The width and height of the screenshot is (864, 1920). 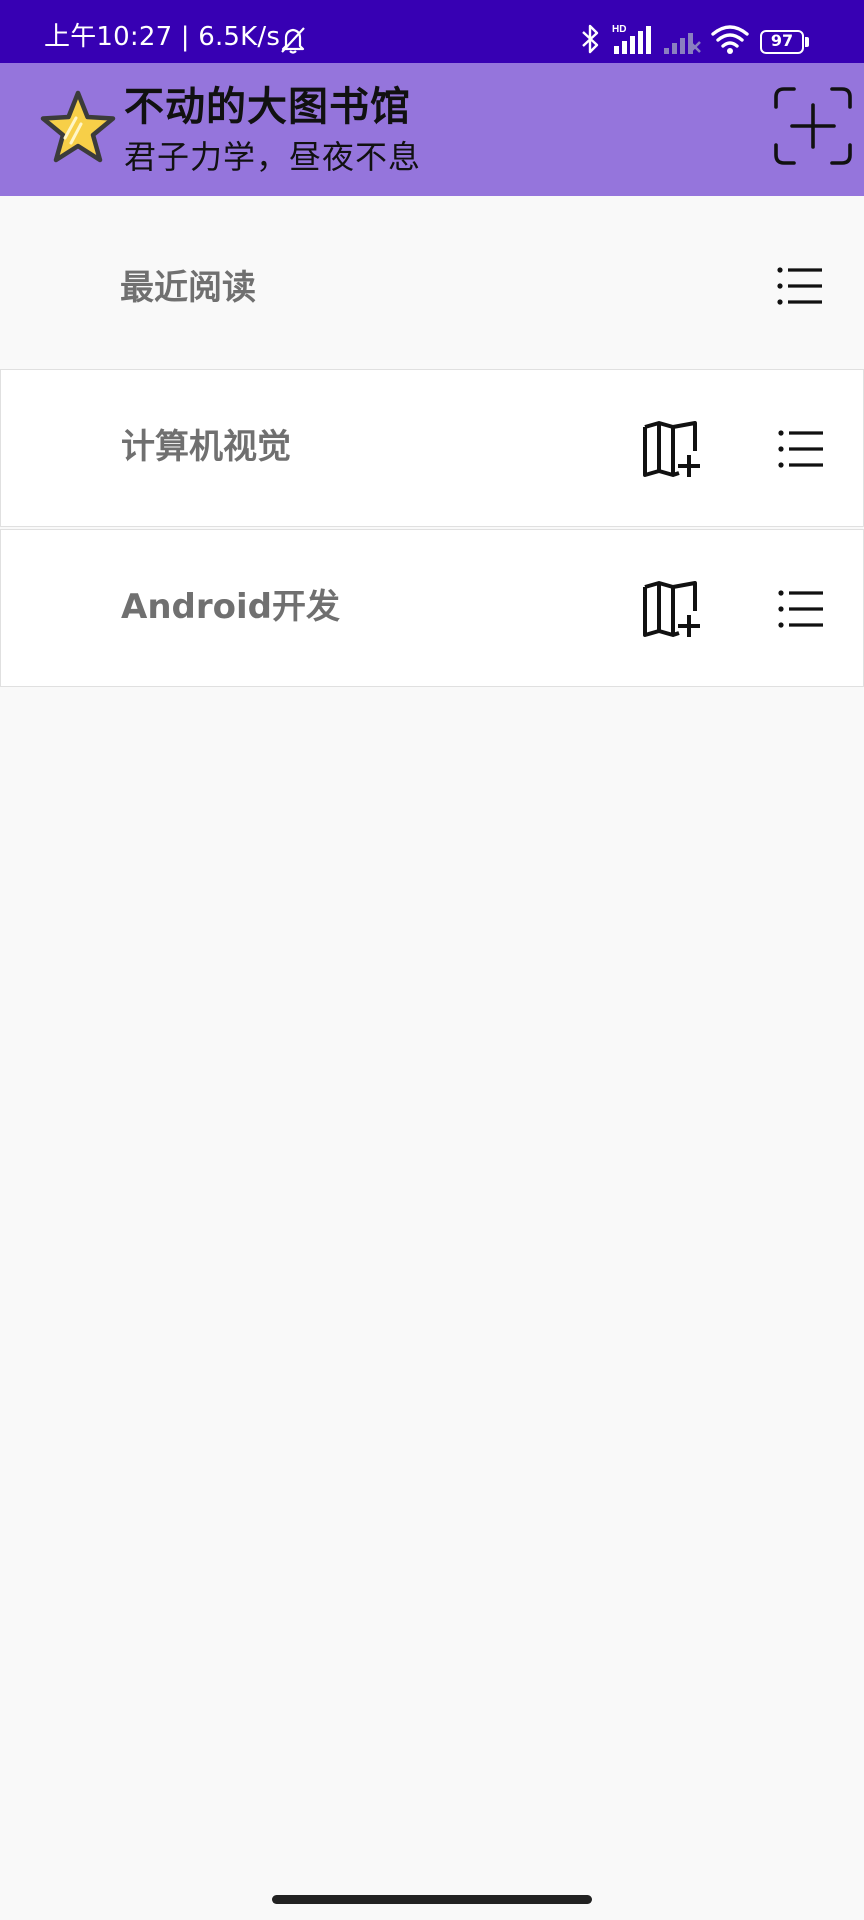 What do you see at coordinates (432, 1899) in the screenshot?
I see `home-indicator` at bounding box center [432, 1899].